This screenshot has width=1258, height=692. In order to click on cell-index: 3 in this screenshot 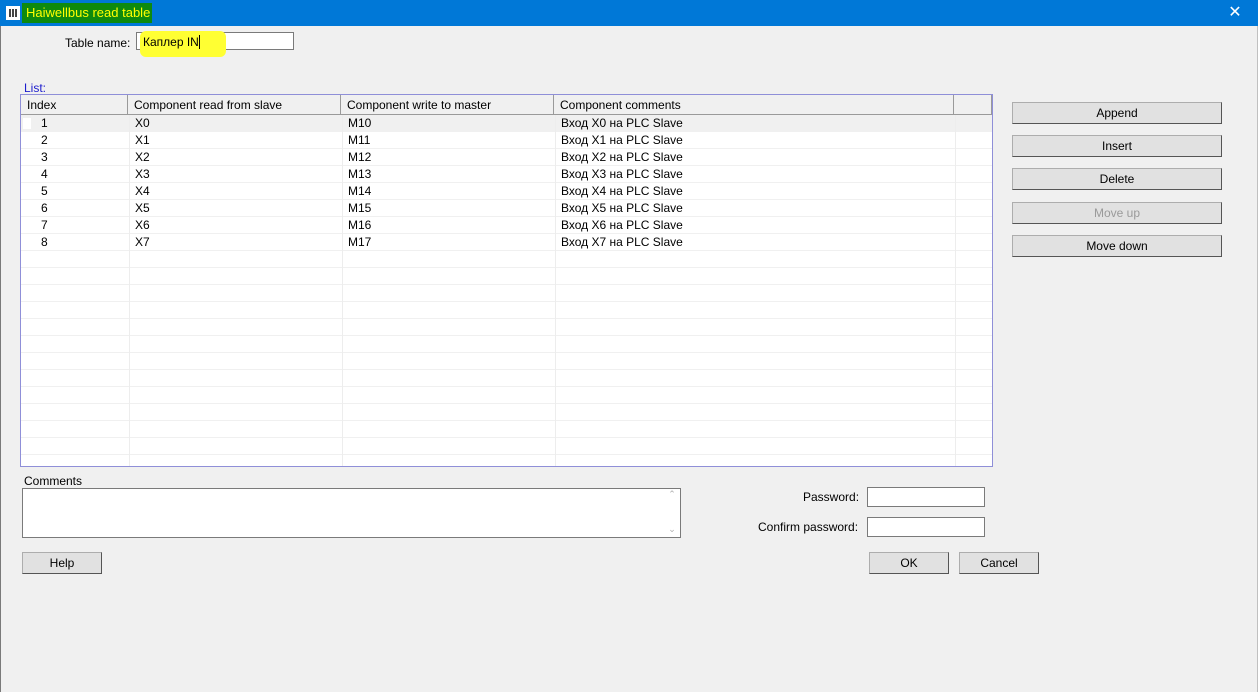, I will do `click(44, 157)`.